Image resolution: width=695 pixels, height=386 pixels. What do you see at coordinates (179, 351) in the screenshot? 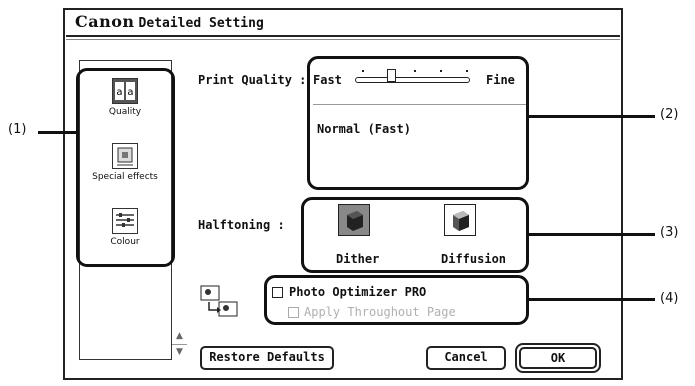
I see `scroll-down-arrow-icon: ▼` at bounding box center [179, 351].